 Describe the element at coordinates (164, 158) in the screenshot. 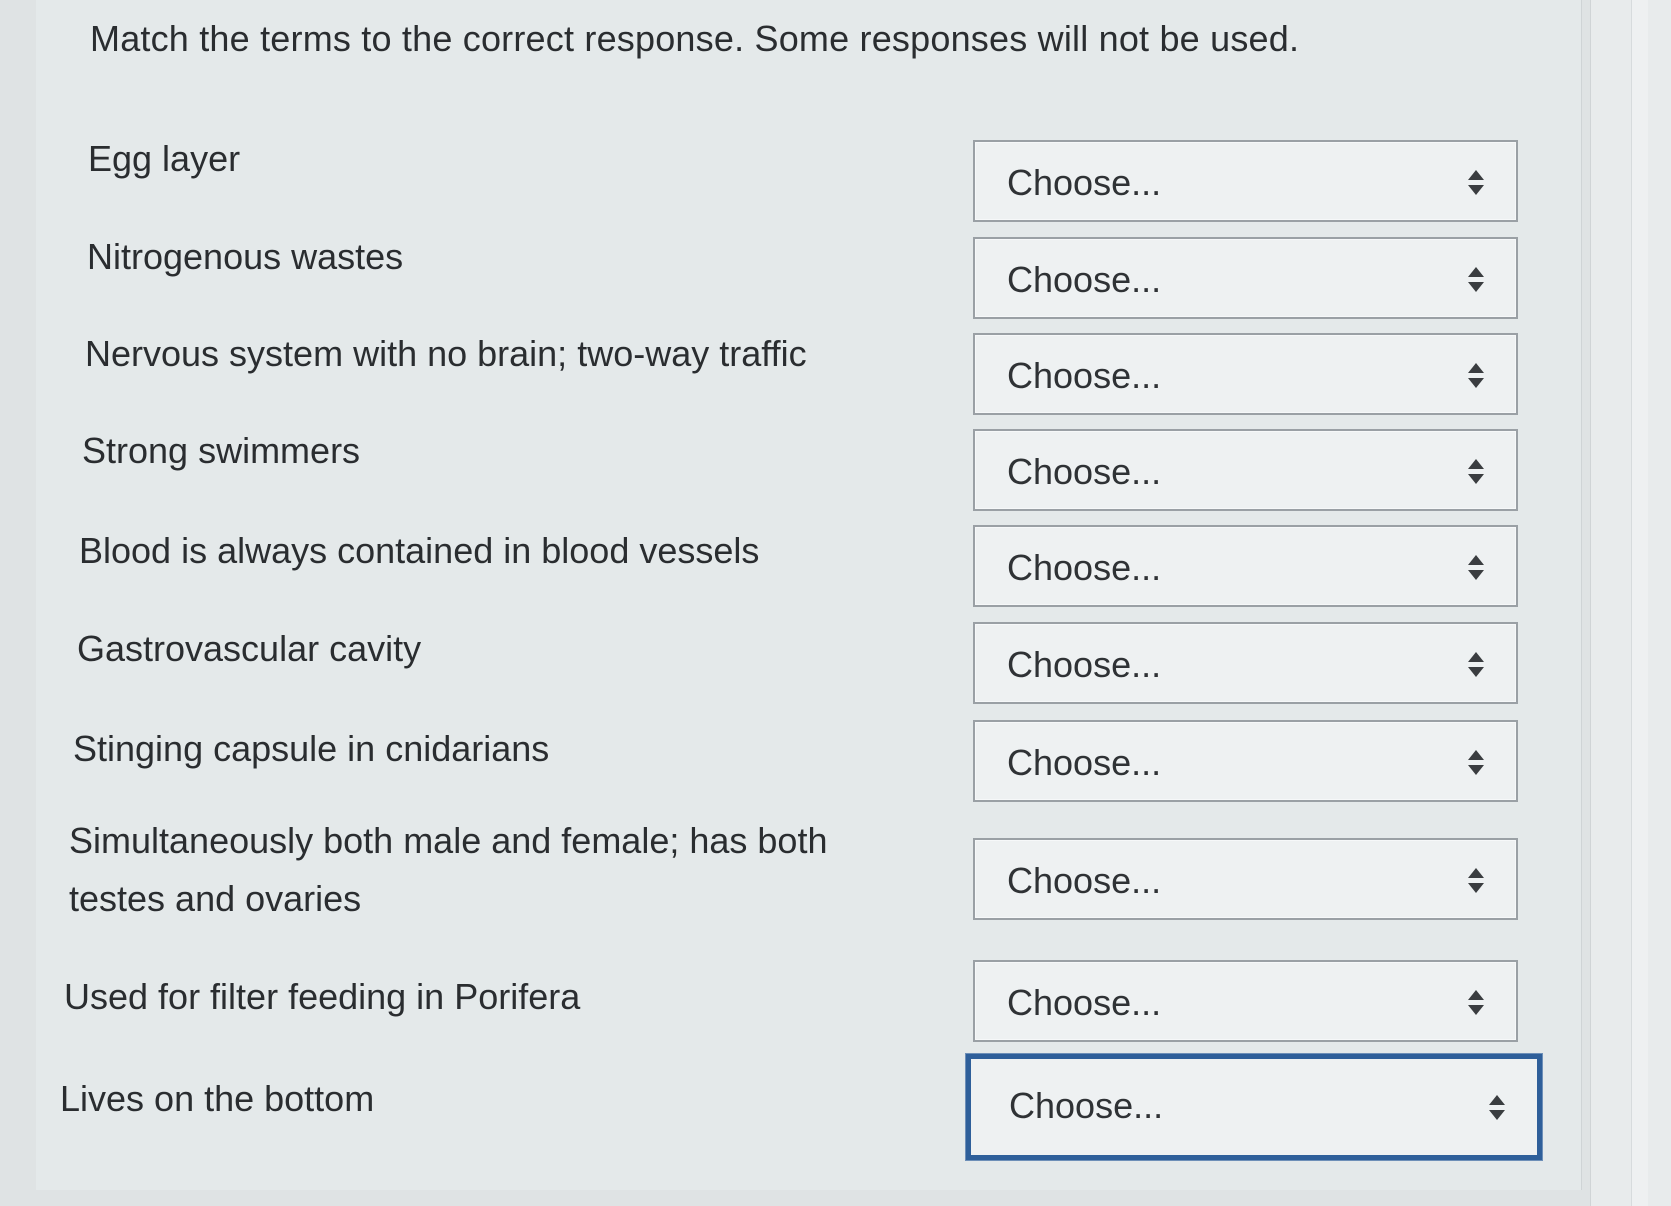

I see `term-label: Egg layer` at that location.